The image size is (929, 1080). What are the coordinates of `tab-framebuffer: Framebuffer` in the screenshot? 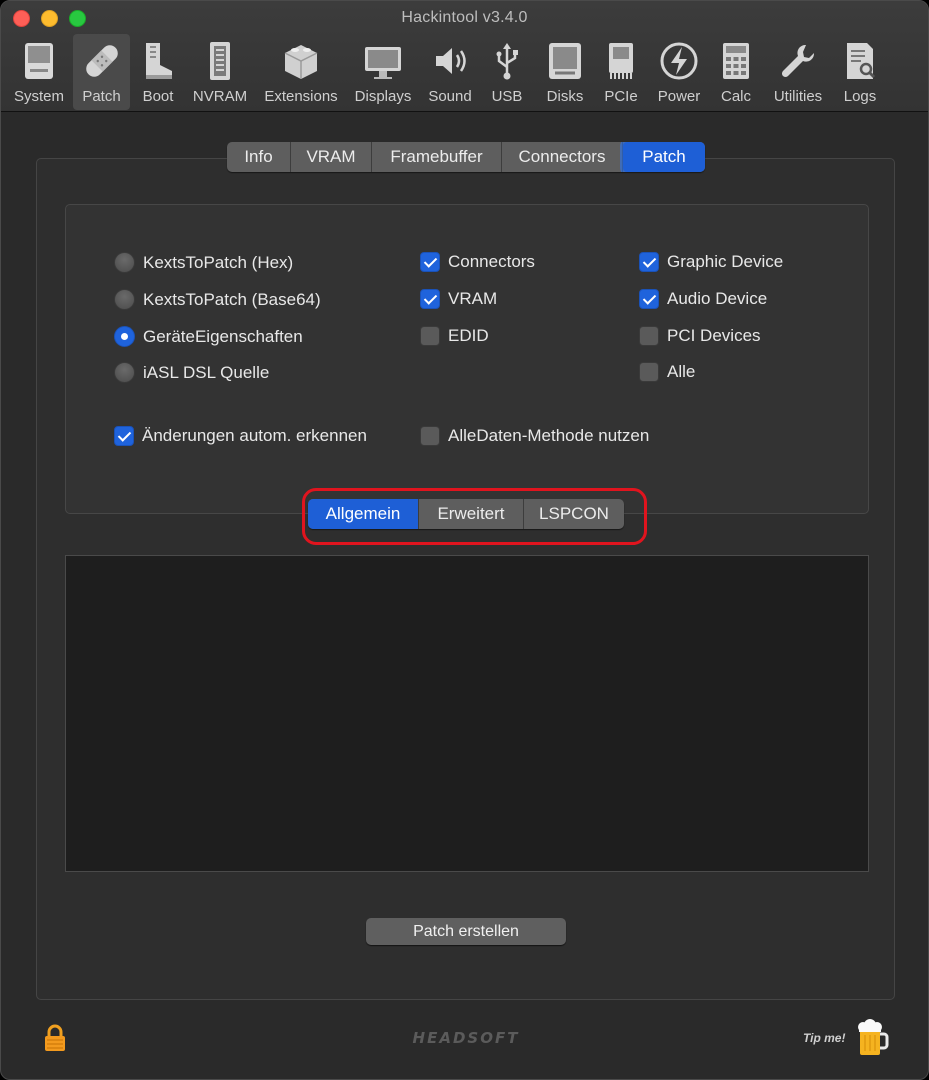 It's located at (437, 157).